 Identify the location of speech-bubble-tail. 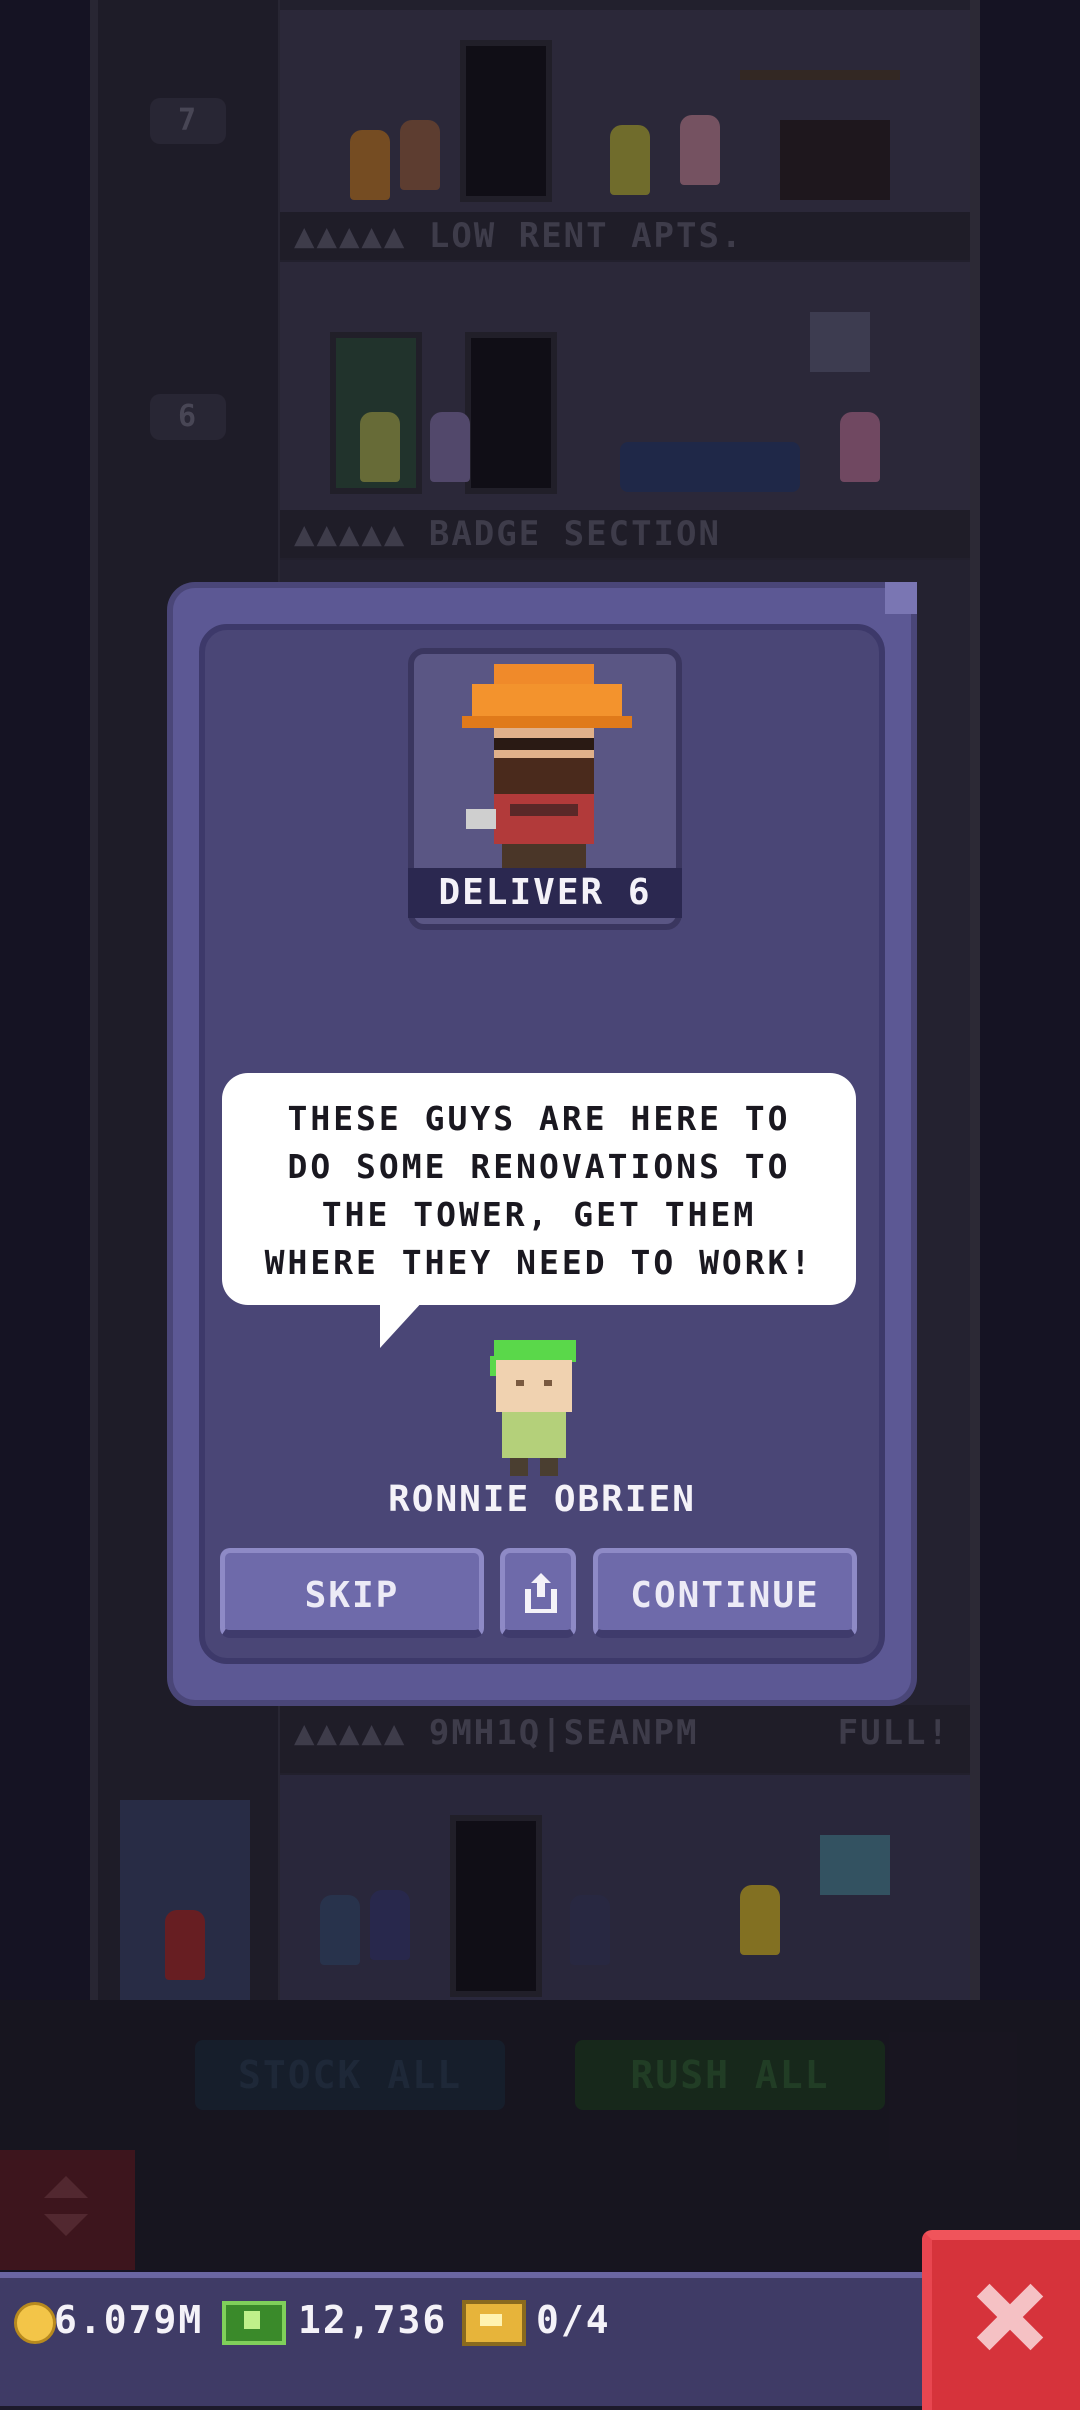
(402, 1324).